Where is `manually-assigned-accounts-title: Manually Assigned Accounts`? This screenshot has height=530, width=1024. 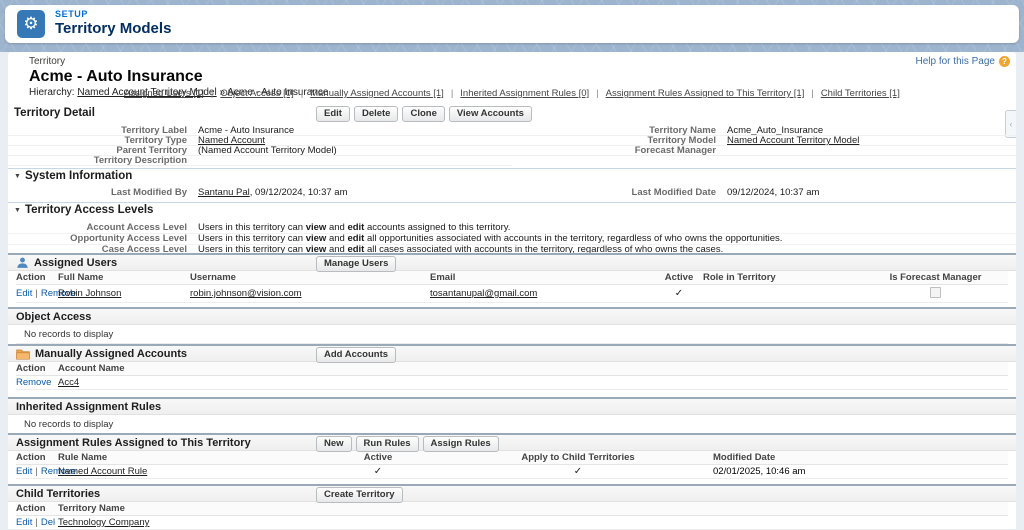 manually-assigned-accounts-title: Manually Assigned Accounts is located at coordinates (111, 353).